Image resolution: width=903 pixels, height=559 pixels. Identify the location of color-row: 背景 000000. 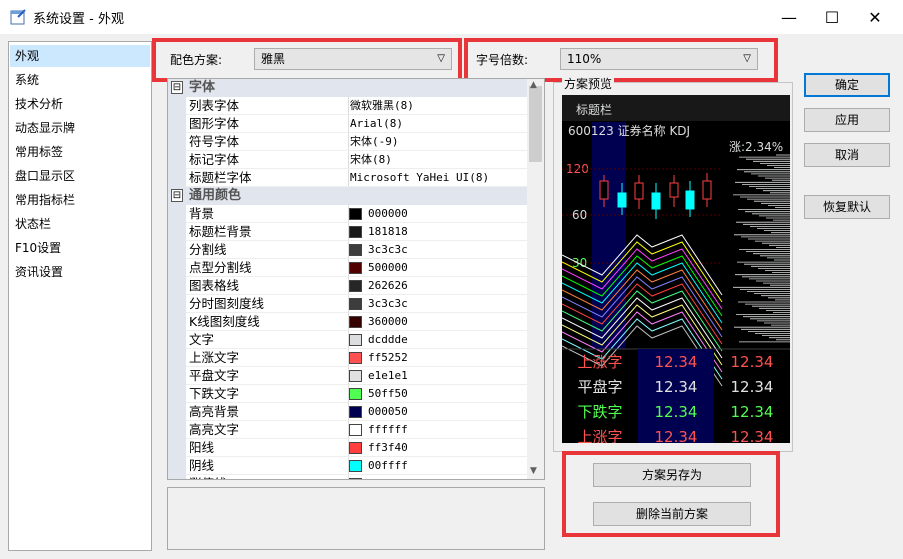
(357, 214).